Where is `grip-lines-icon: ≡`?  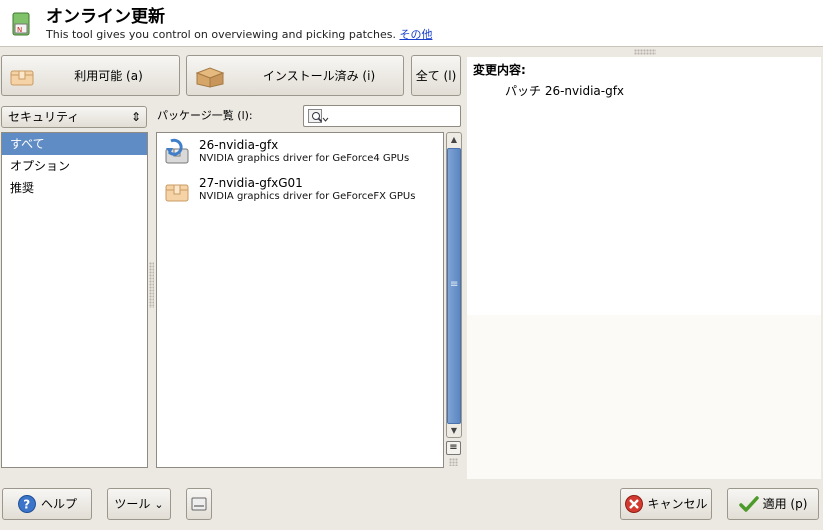 grip-lines-icon: ≡ is located at coordinates (454, 284).